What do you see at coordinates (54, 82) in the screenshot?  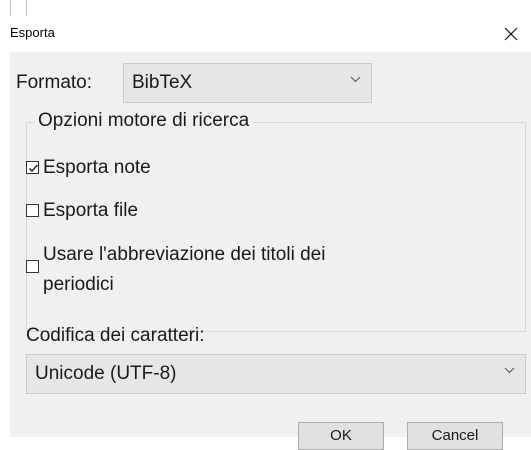 I see `format-label: Formato:` at bounding box center [54, 82].